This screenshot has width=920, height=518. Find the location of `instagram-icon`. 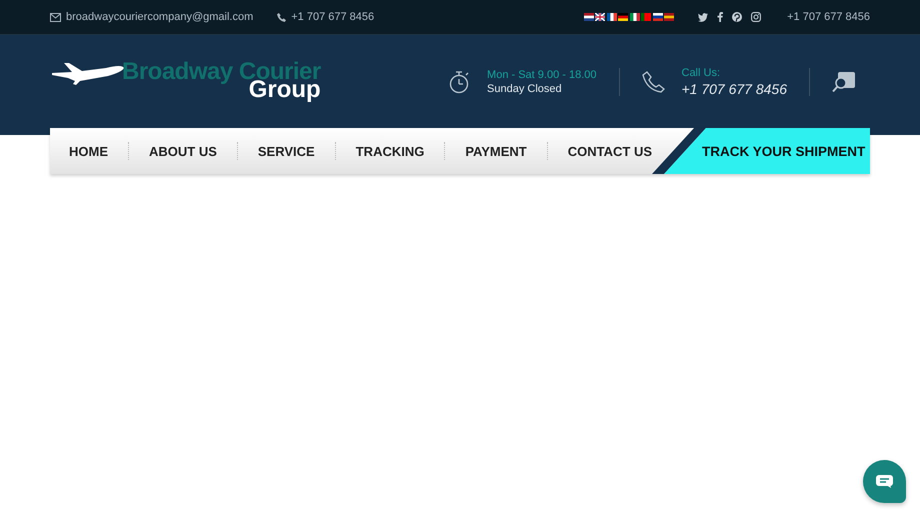

instagram-icon is located at coordinates (756, 17).